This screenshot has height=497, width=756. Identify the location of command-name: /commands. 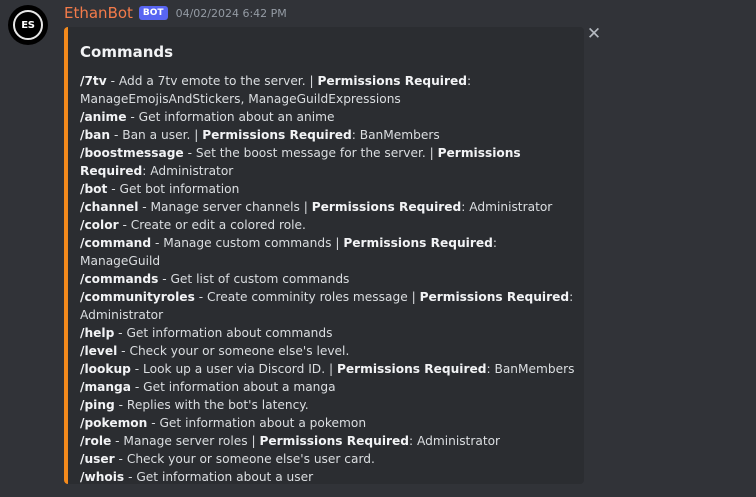
(119, 279).